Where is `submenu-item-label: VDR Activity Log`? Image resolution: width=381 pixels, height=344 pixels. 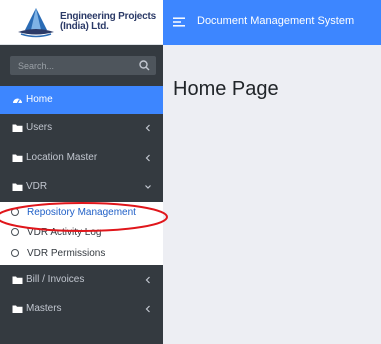
submenu-item-label: VDR Activity Log is located at coordinates (64, 232).